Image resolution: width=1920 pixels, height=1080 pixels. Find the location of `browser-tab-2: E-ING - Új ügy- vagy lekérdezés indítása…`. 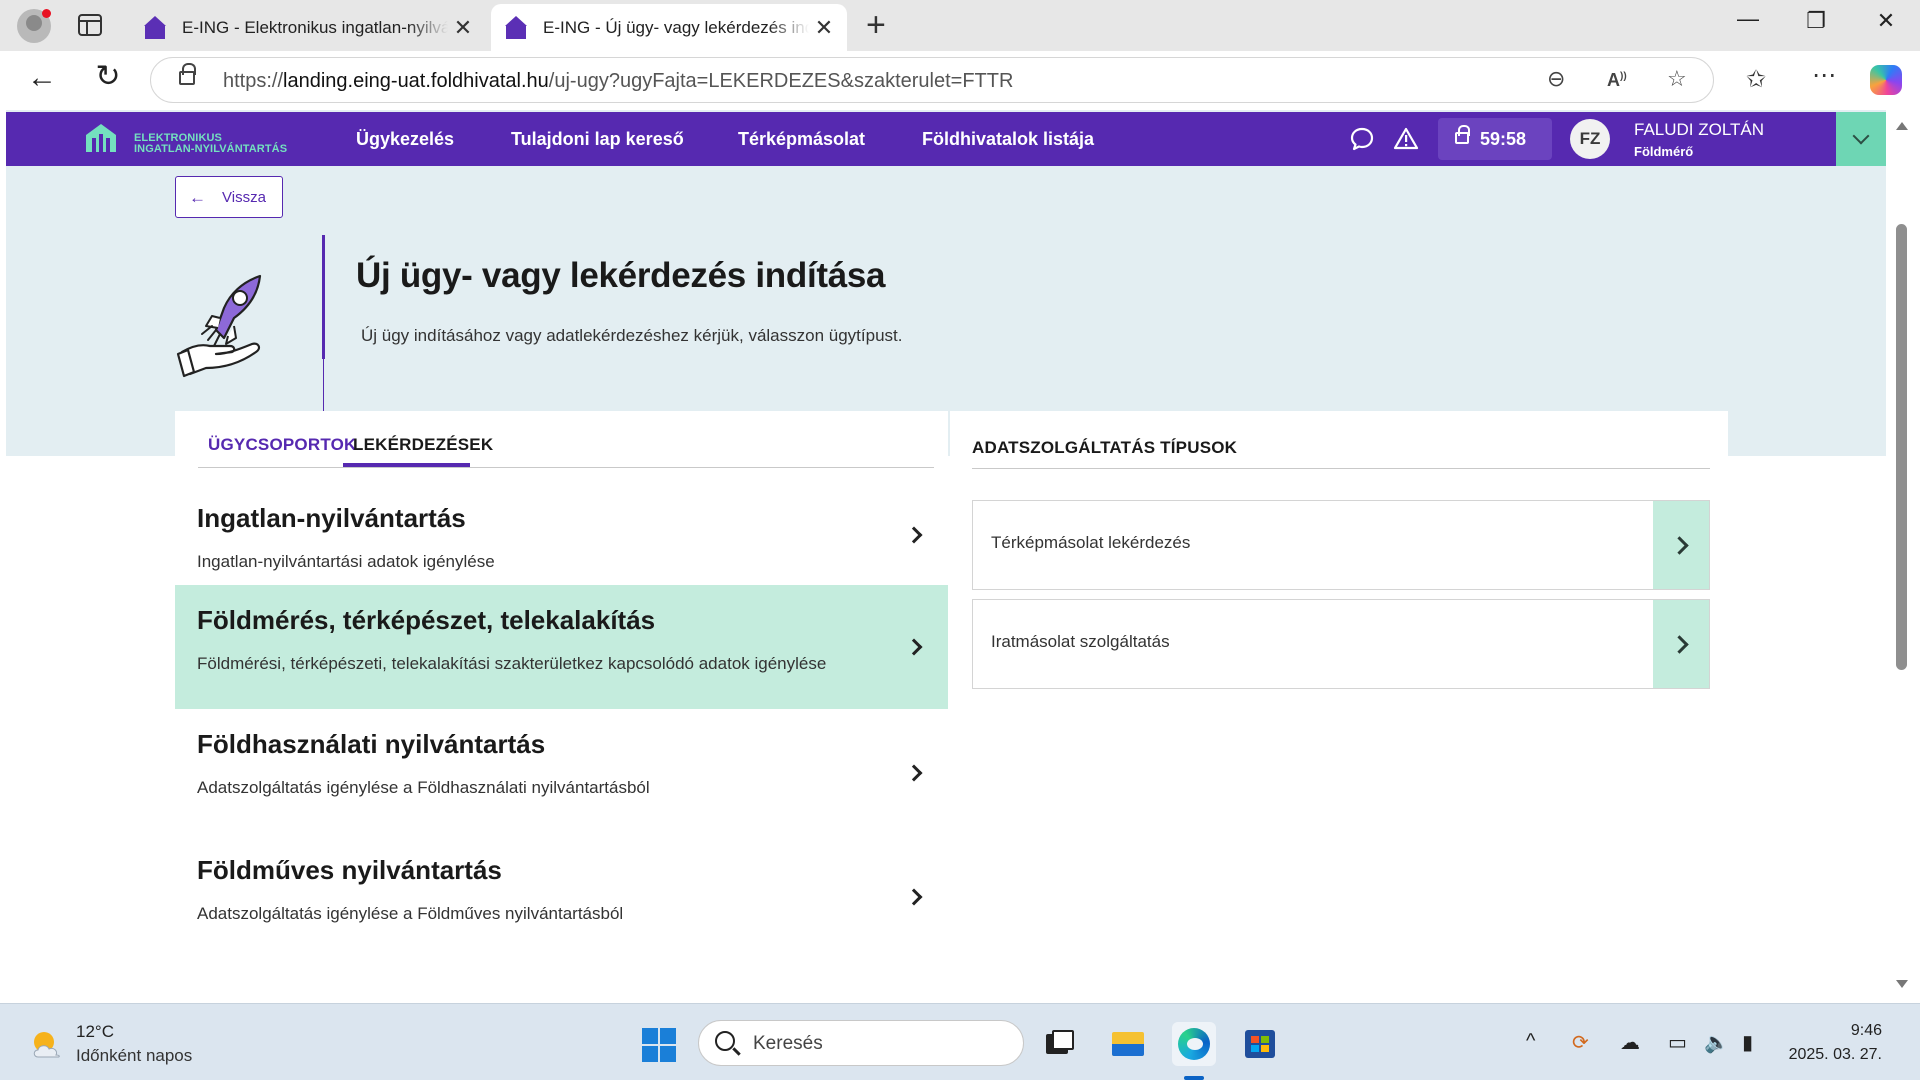

browser-tab-2: E-ING - Új ügy- vagy lekérdezés indítása… is located at coordinates (669, 27).